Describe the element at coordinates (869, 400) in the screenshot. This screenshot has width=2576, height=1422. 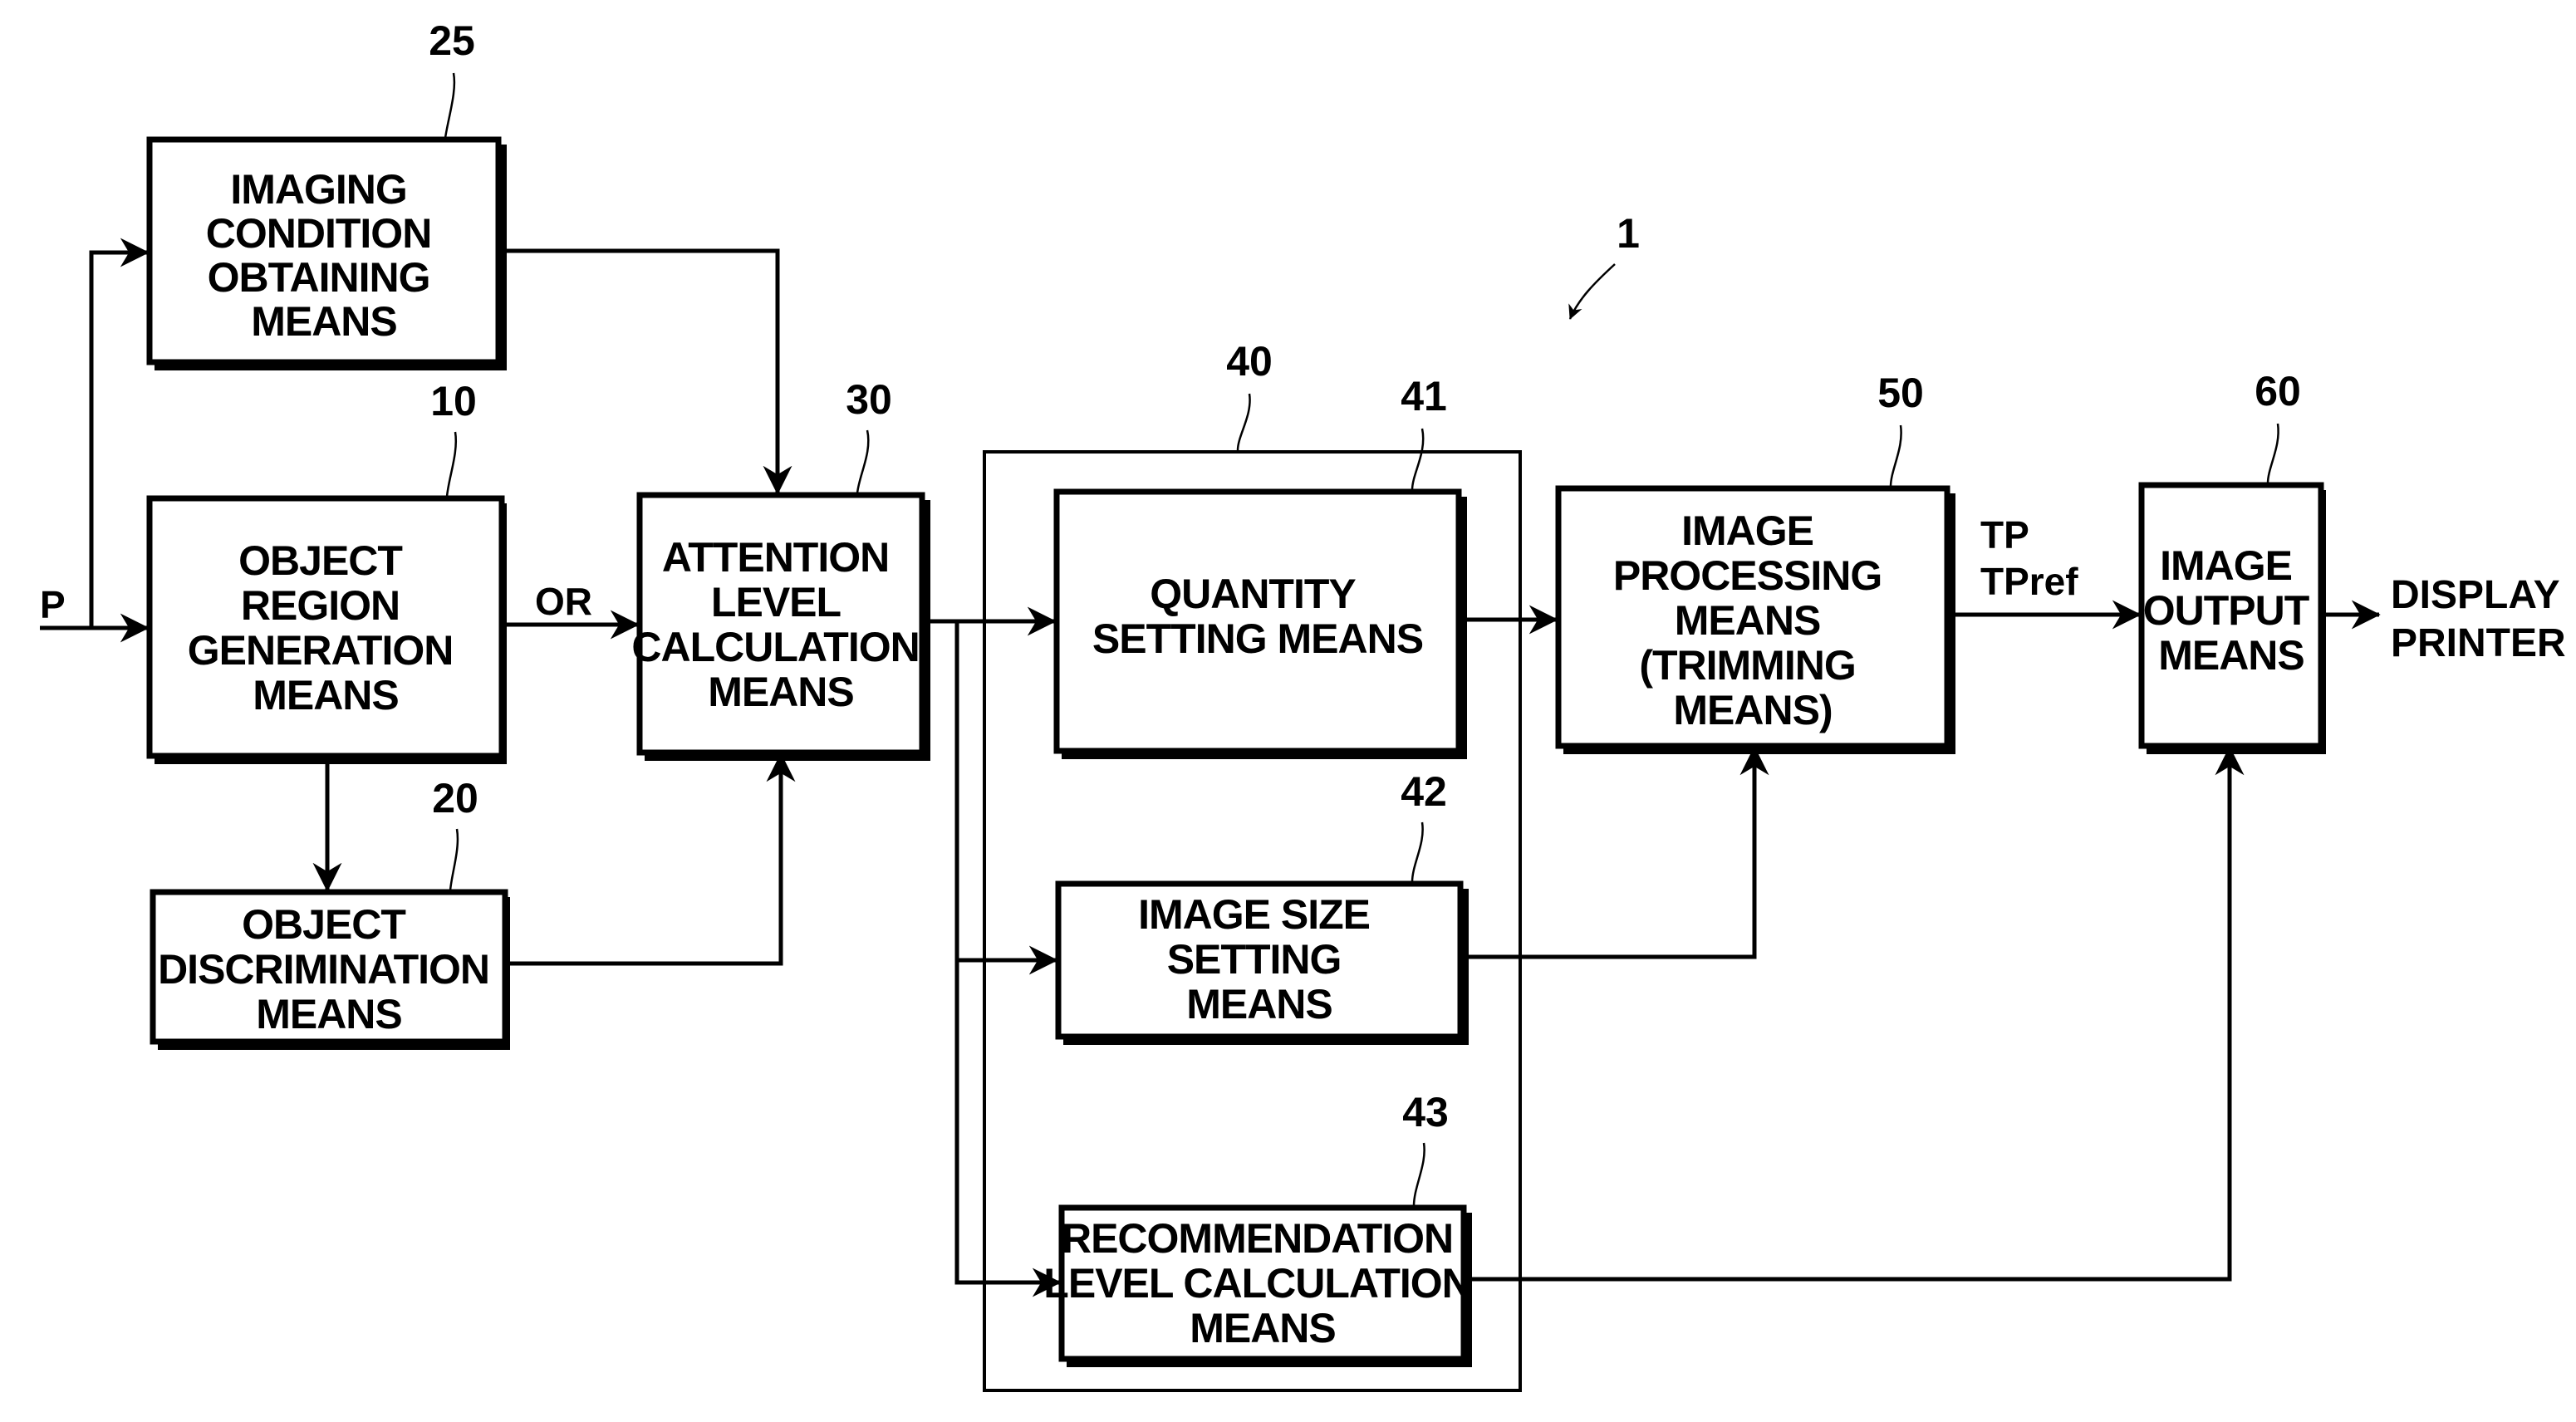
I see `ref-30: 30` at that location.